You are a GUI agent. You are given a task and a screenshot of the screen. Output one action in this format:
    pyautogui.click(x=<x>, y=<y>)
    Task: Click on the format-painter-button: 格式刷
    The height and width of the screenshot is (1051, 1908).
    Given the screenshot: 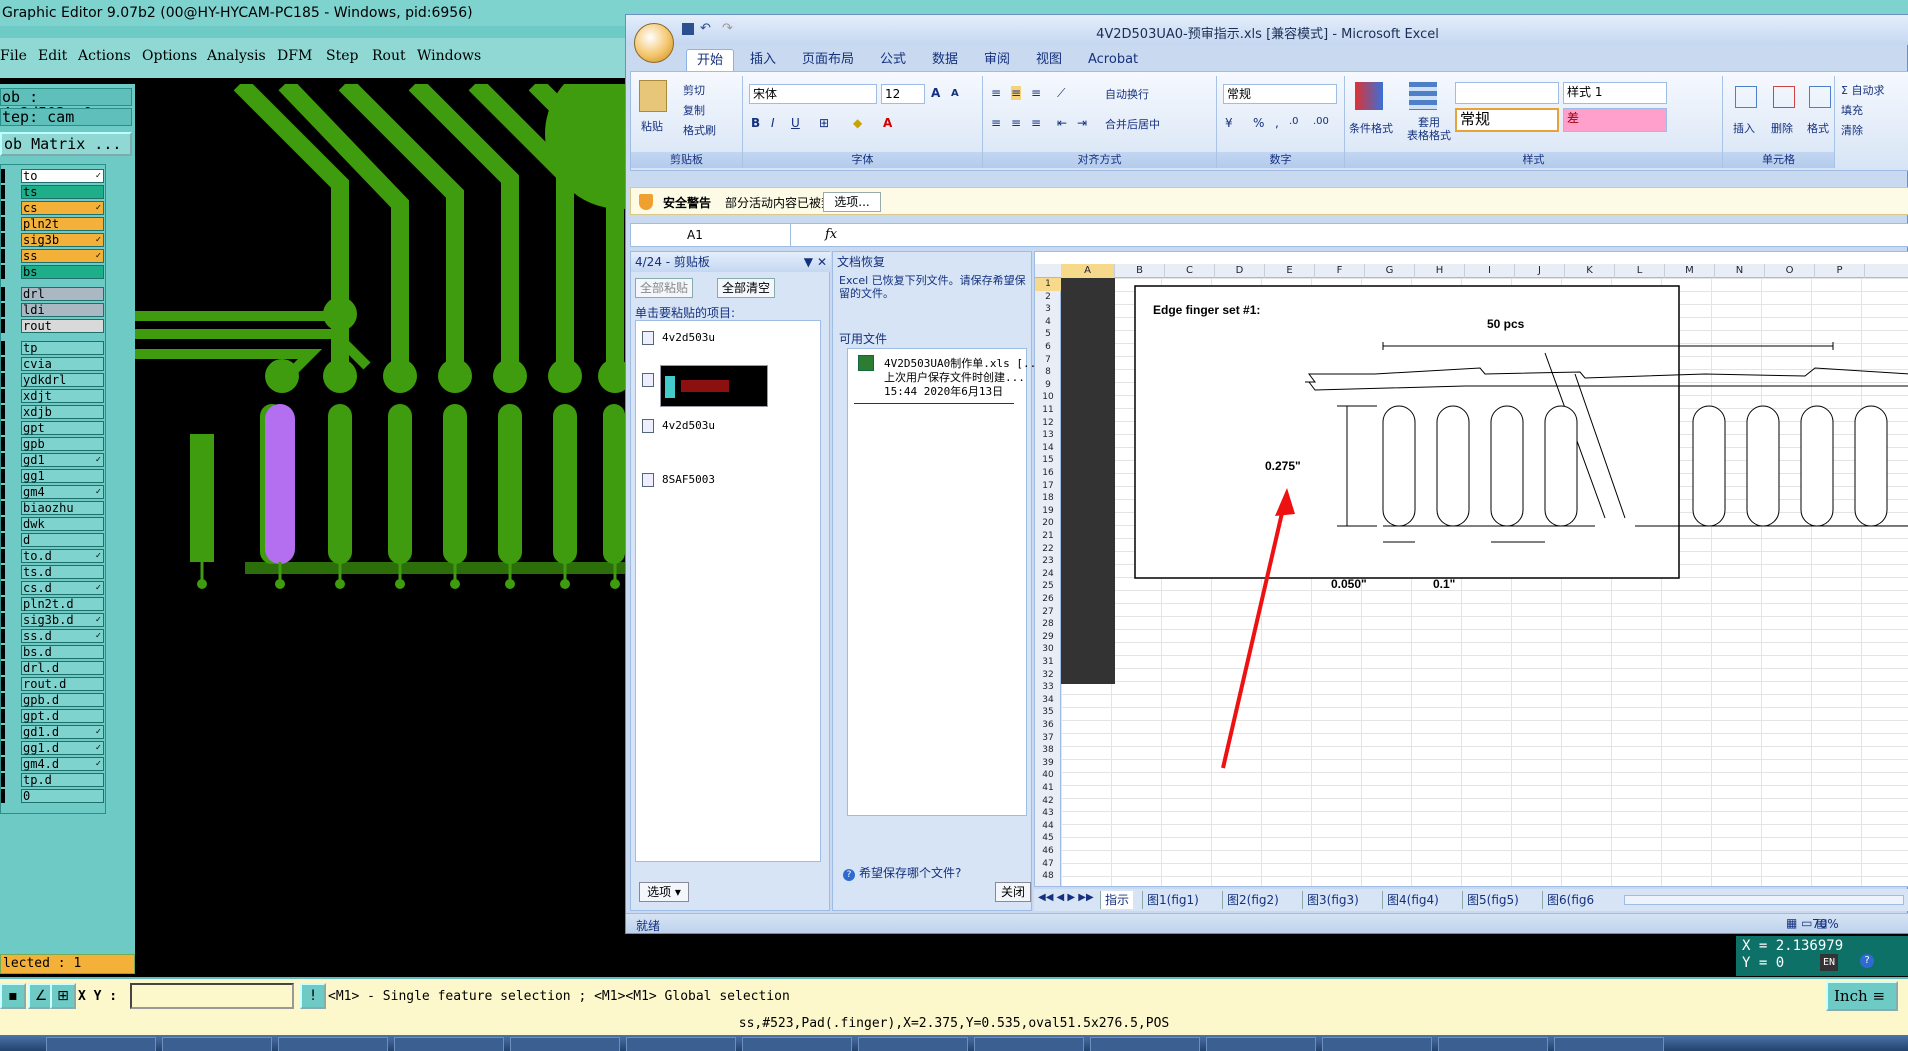 What is the action you would take?
    pyautogui.click(x=699, y=130)
    